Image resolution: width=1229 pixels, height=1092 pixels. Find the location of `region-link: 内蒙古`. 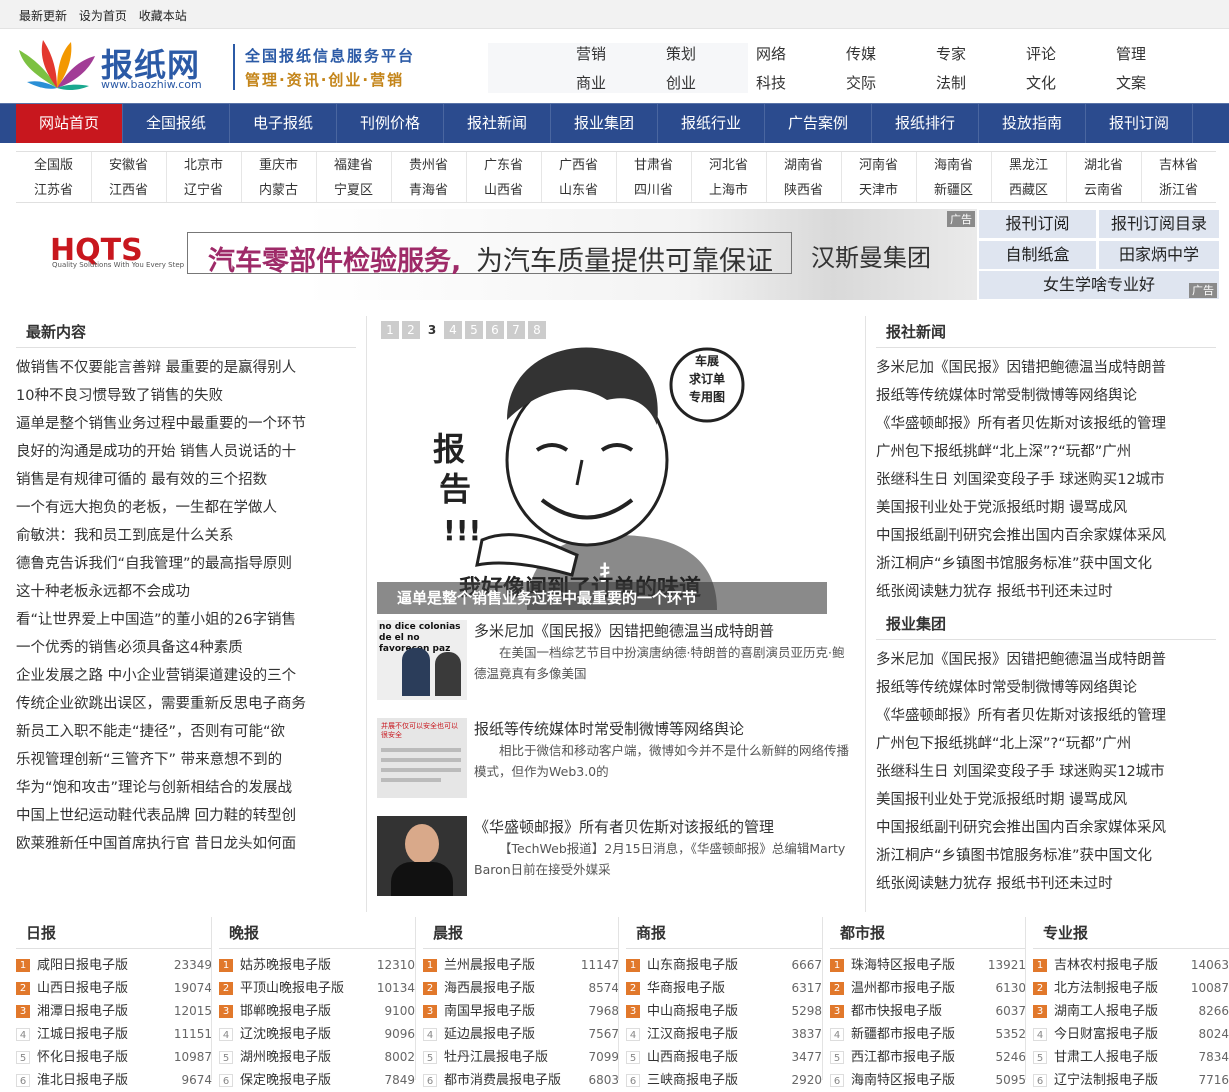

region-link: 内蒙古 is located at coordinates (278, 190).